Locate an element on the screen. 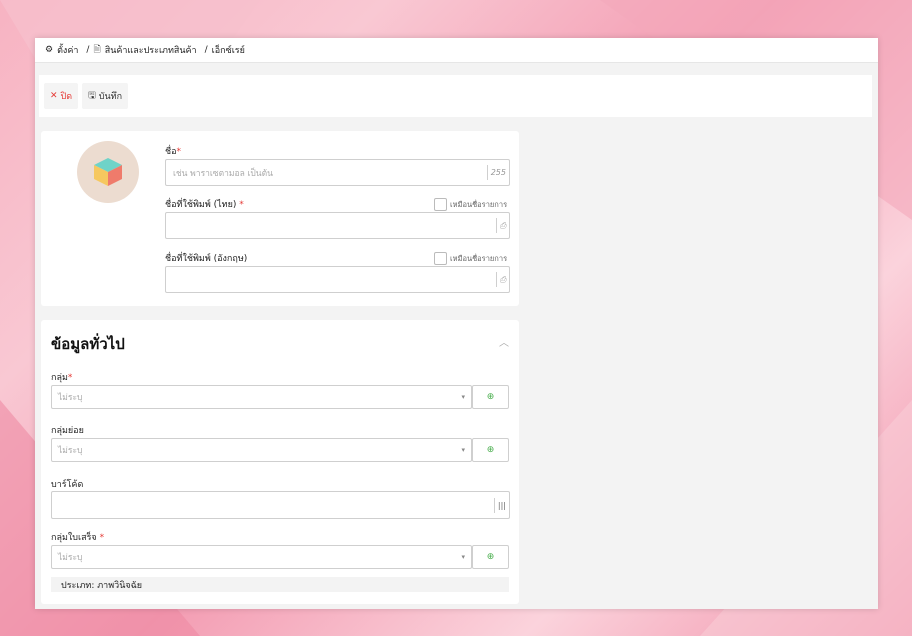  print-name-th-input: ⎙ is located at coordinates (337, 225).